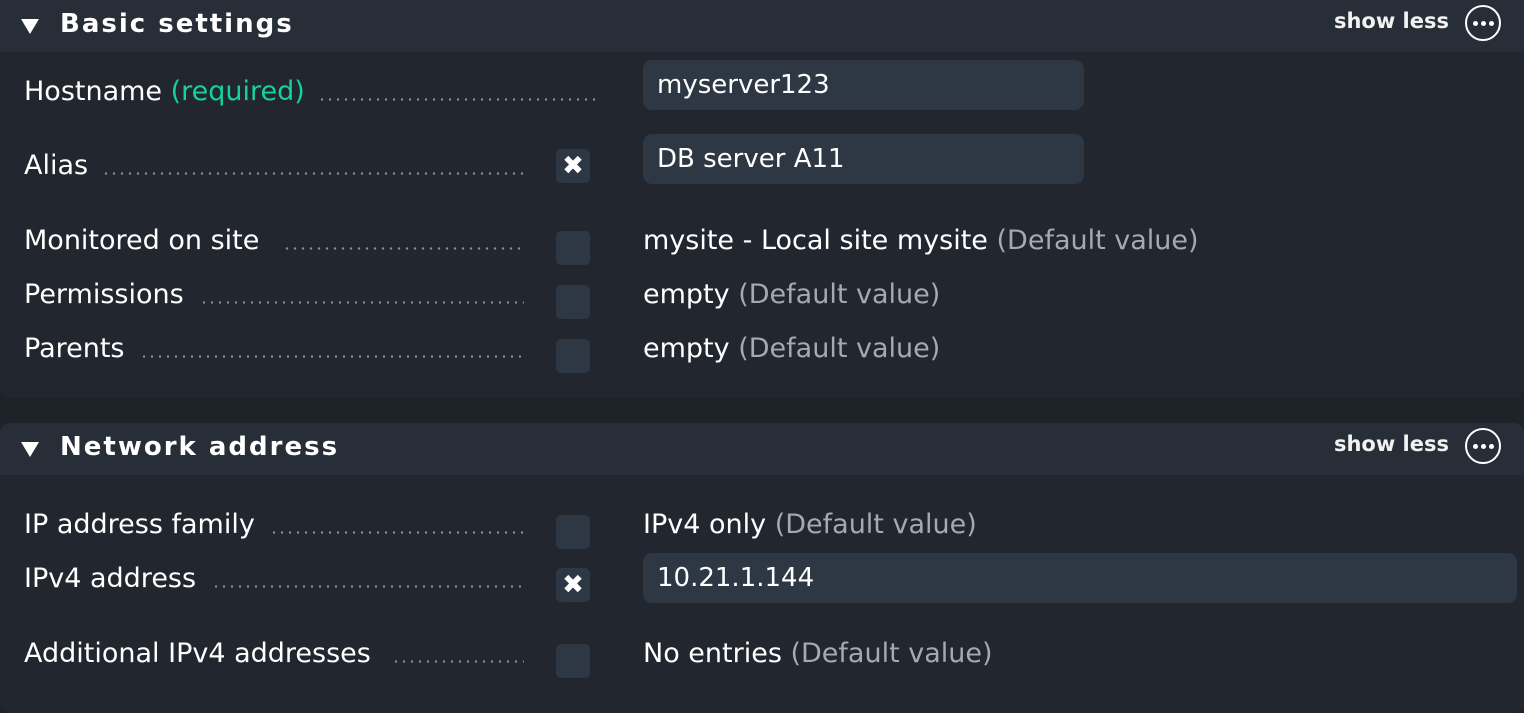  I want to click on hostname-label: Hostname (required), so click(164, 91).